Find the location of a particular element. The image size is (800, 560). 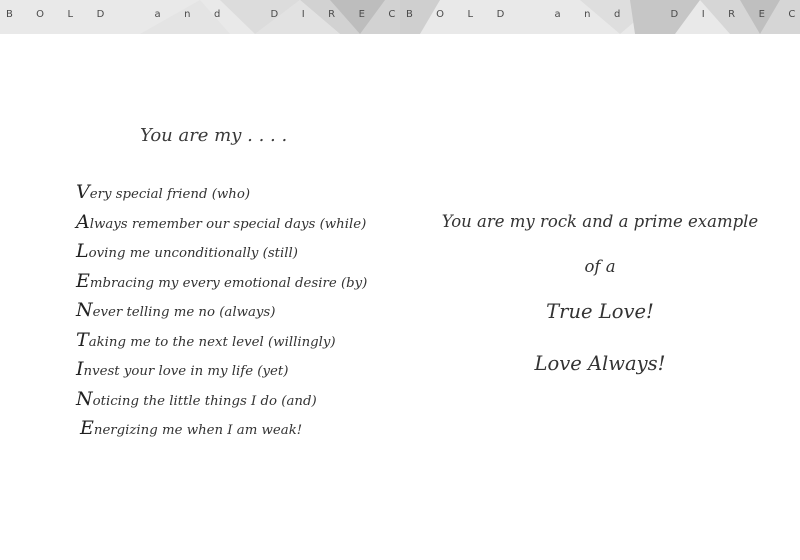

message-true-love: True Love! is located at coordinates (600, 311).